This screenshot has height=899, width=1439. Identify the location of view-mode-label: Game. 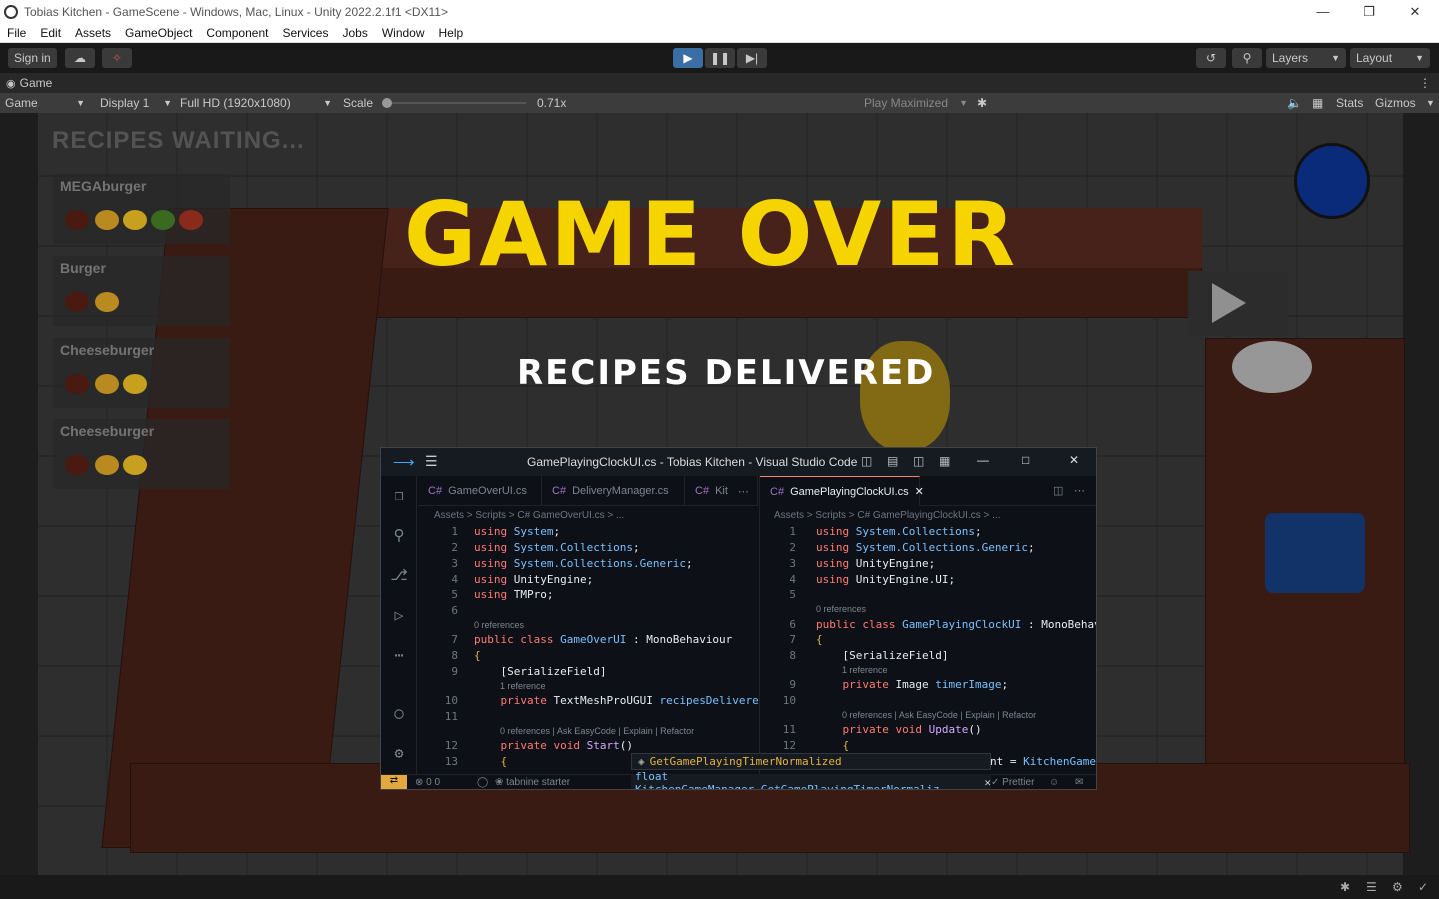
(21, 103).